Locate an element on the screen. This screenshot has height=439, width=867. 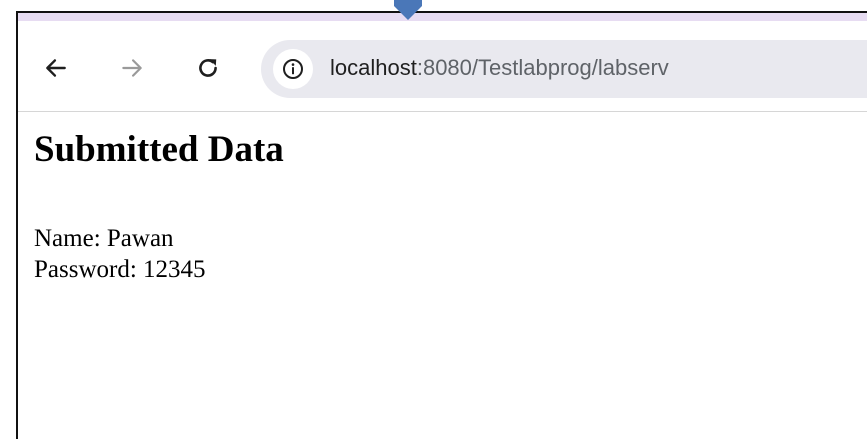
reload-icon is located at coordinates (208, 68).